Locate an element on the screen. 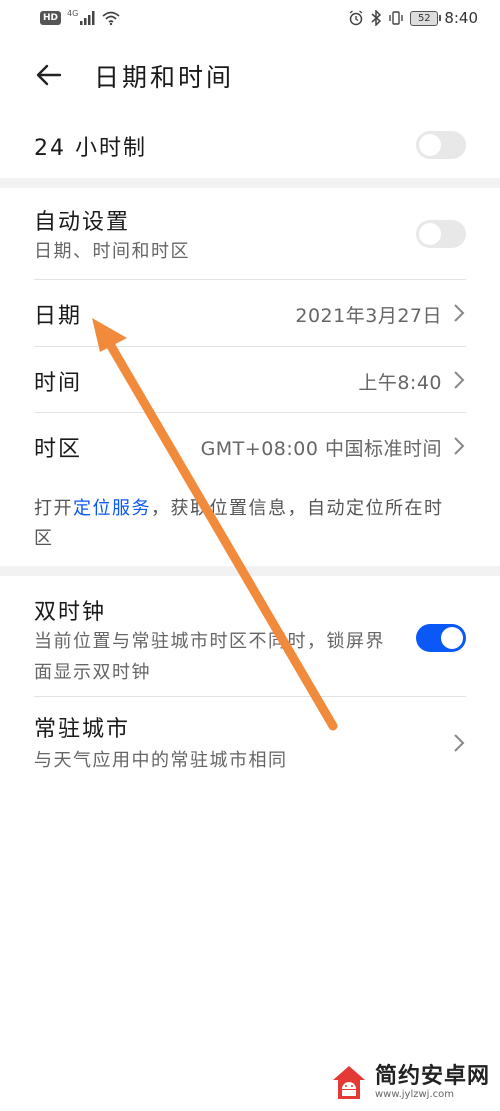 The image size is (500, 1111). status-left: HD 4G is located at coordinates (80, 16).